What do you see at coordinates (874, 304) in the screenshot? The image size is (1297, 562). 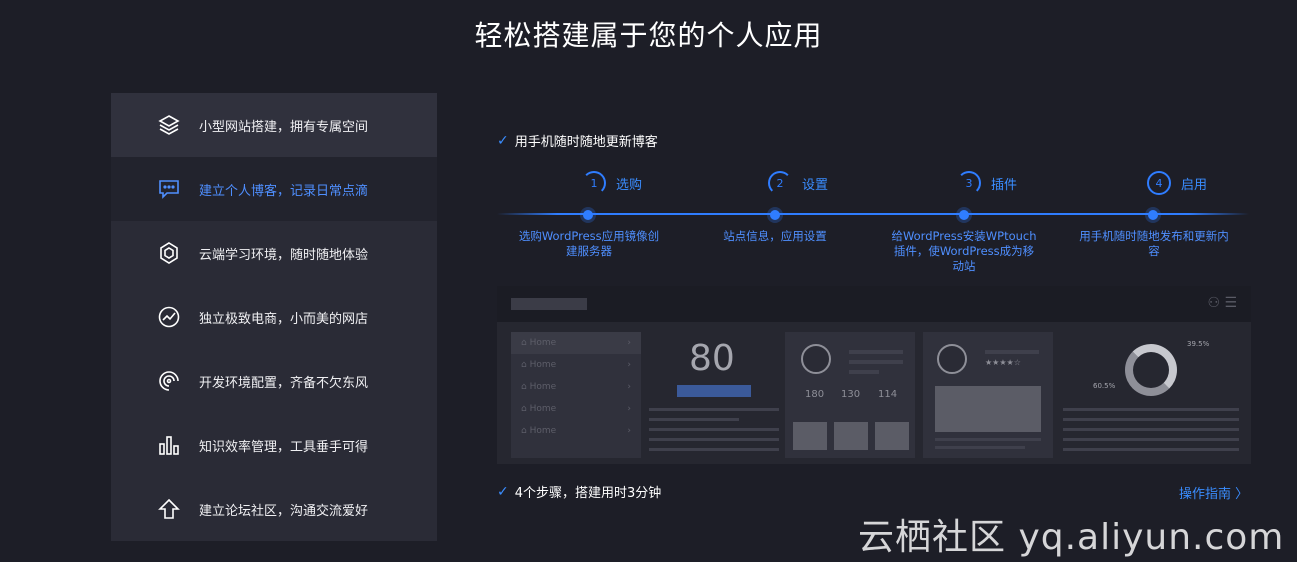 I see `preview-topbar: ⚇ ☰` at bounding box center [874, 304].